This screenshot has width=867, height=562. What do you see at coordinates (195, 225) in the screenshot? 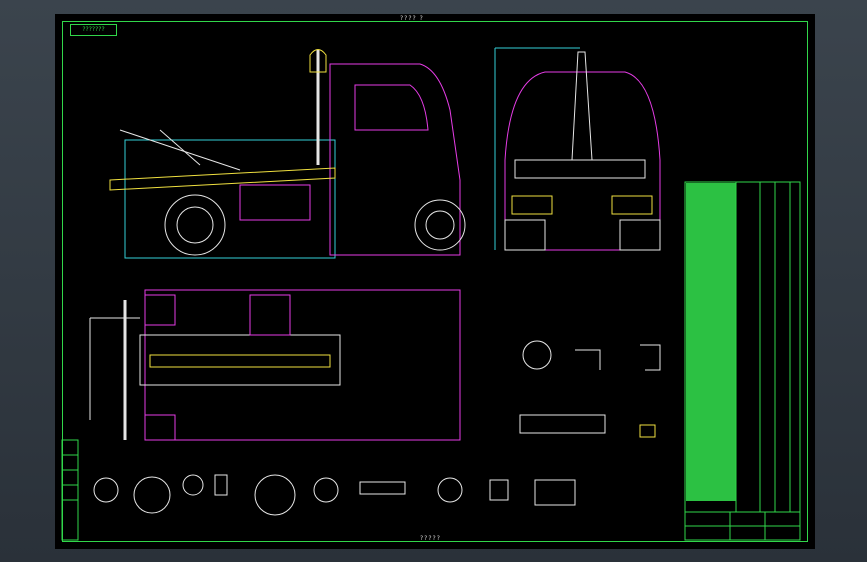
I see `rear-wheel` at bounding box center [195, 225].